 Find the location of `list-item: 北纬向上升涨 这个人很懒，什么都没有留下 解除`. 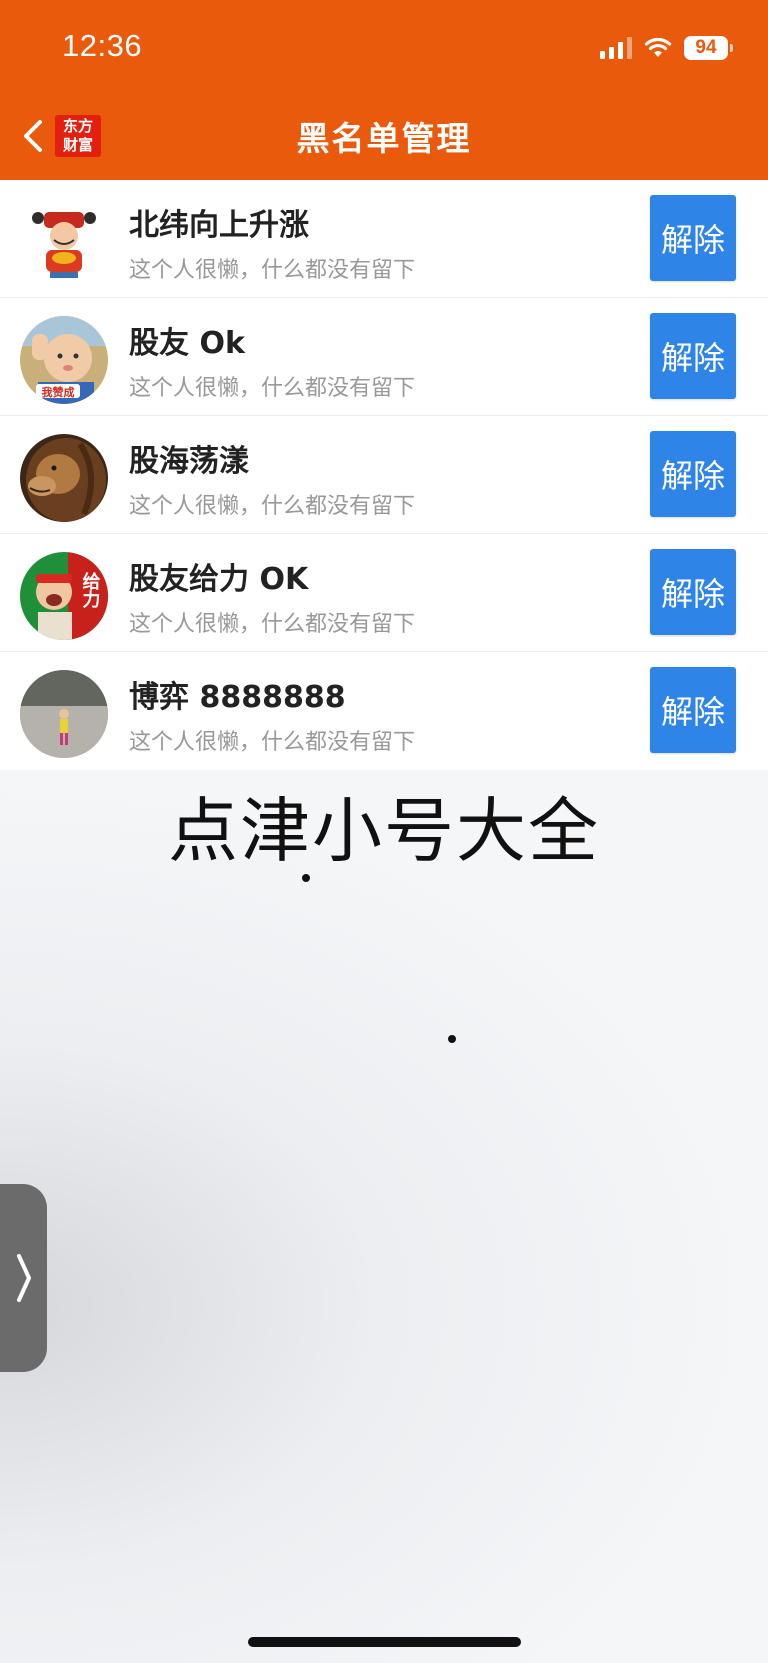

list-item: 北纬向上升涨 这个人很懒，什么都没有留下 解除 is located at coordinates (384, 239).